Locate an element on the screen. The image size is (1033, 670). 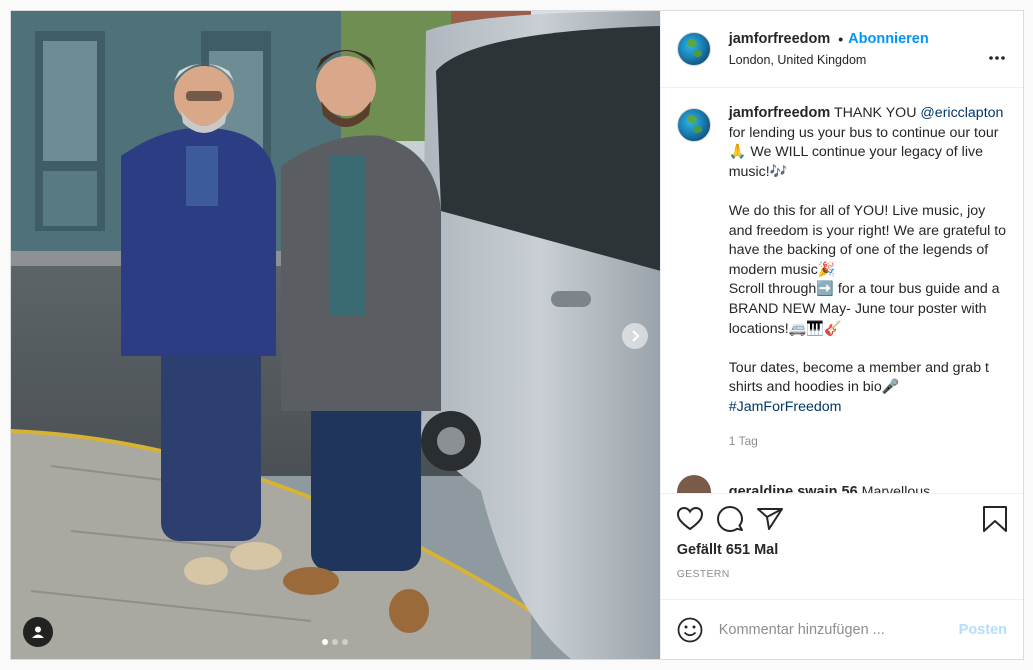
comment-item: geraldine.swain.56 Marvellous is located at coordinates (841, 484).